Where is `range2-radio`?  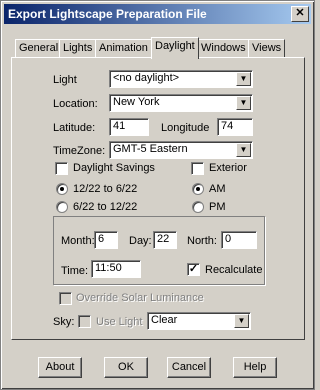
range2-radio is located at coordinates (62, 207).